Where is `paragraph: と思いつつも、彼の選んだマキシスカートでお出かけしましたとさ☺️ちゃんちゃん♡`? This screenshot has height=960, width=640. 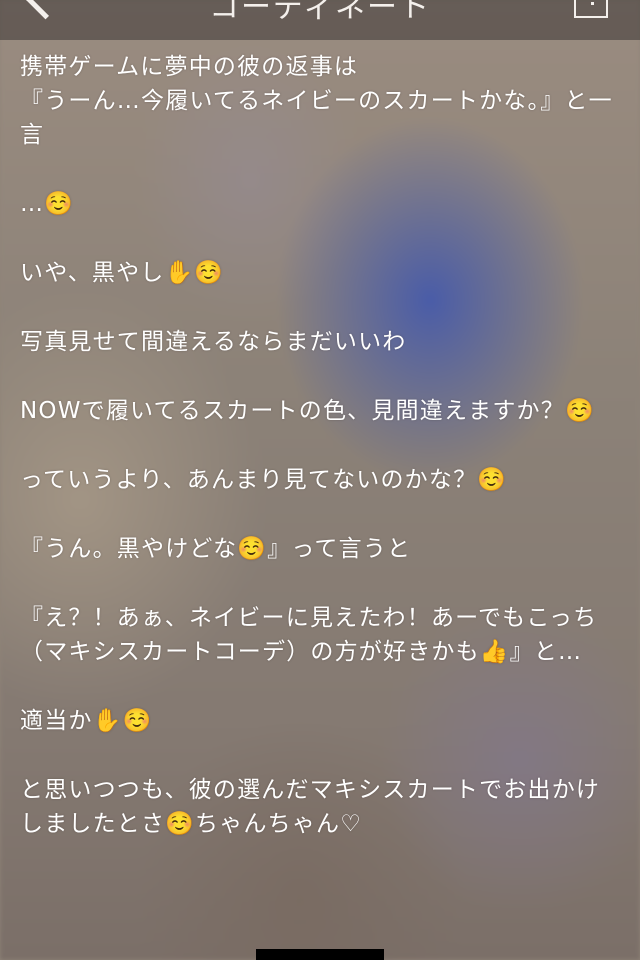
paragraph: と思いつつも、彼の選んだマキシスカートでお出かけしましたとさ☺️ちゃんちゃん♡ is located at coordinates (310, 807).